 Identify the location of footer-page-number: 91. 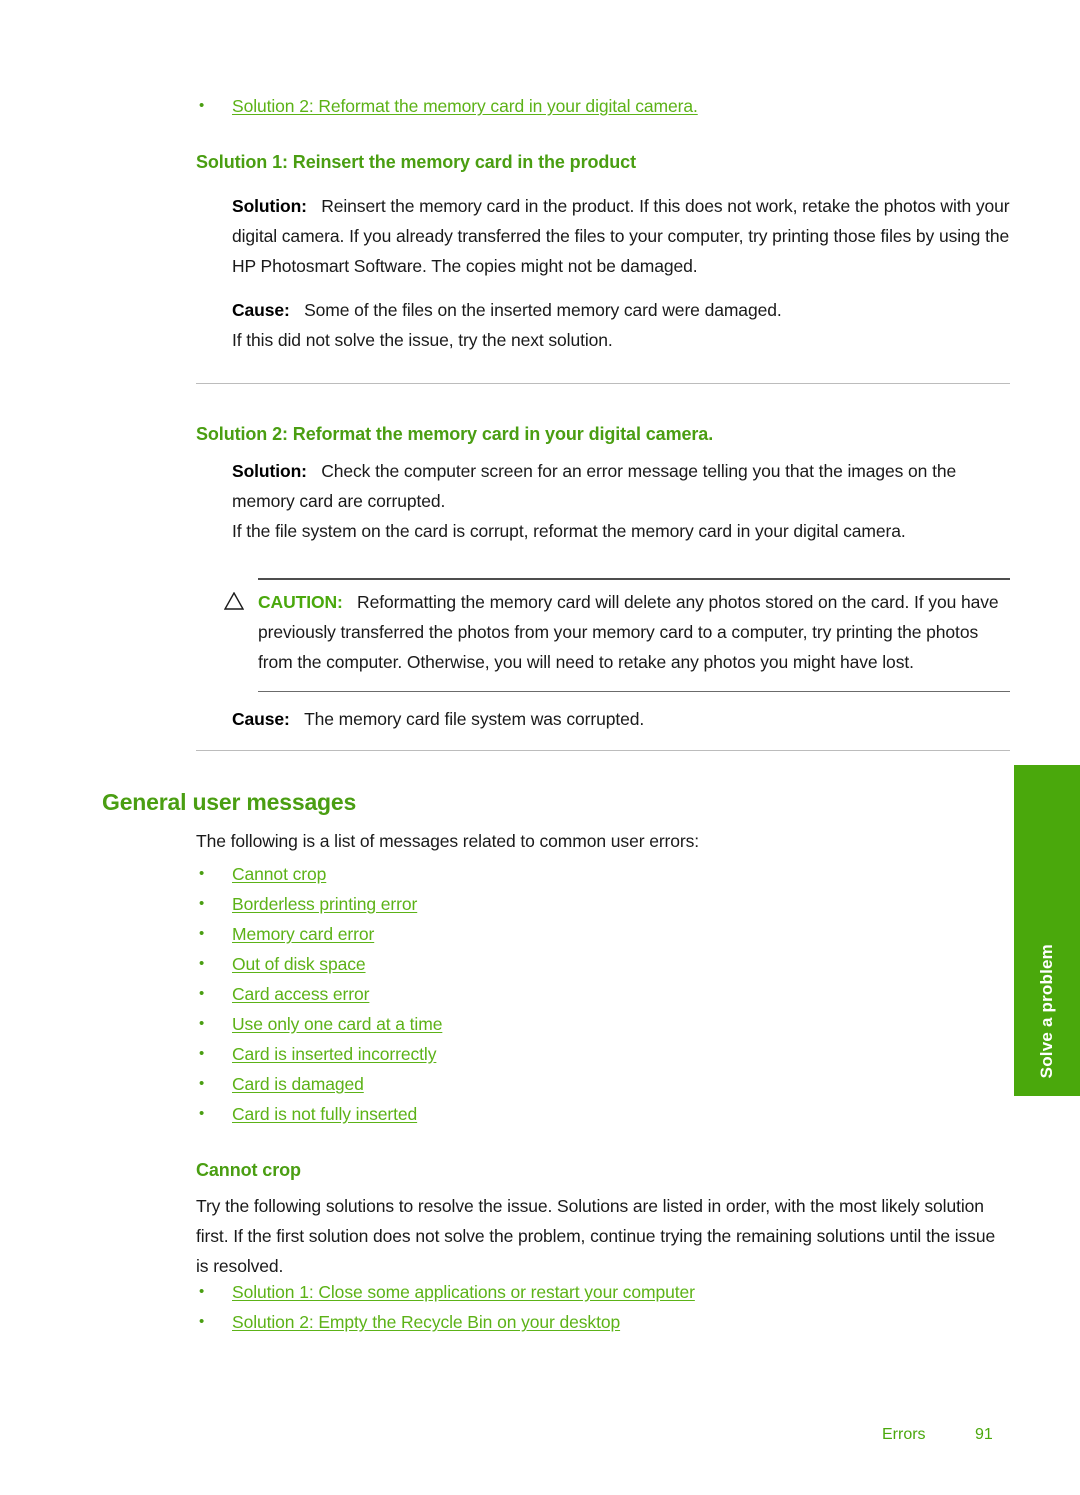
(984, 1434).